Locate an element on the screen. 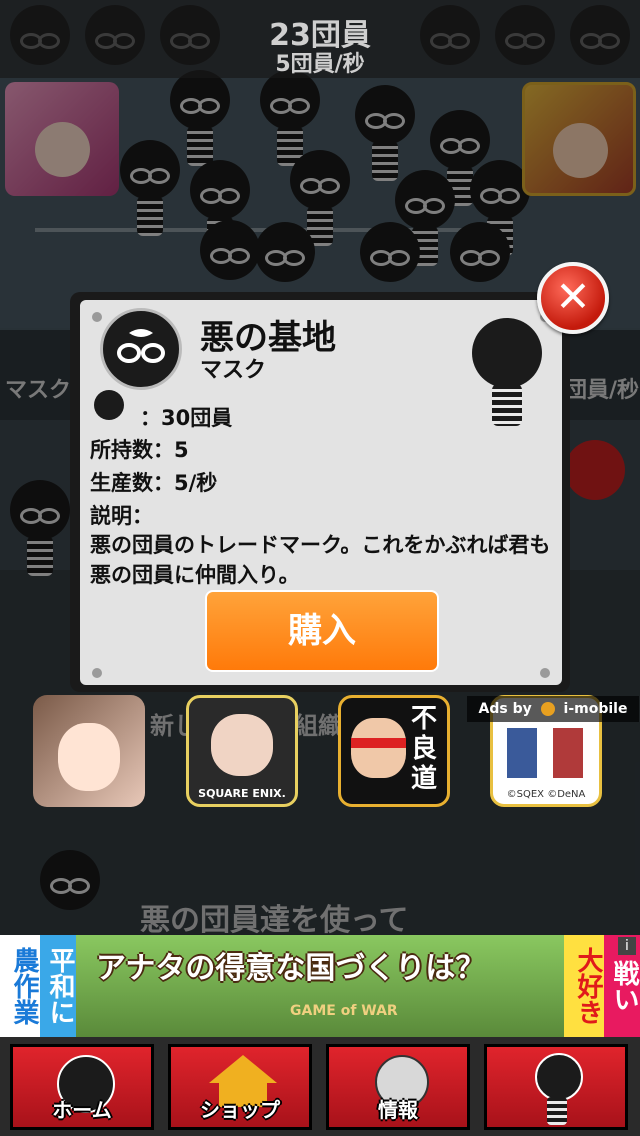 Image resolution: width=640 pixels, height=1136 pixels. anime-girl-game-ad is located at coordinates (89, 751).